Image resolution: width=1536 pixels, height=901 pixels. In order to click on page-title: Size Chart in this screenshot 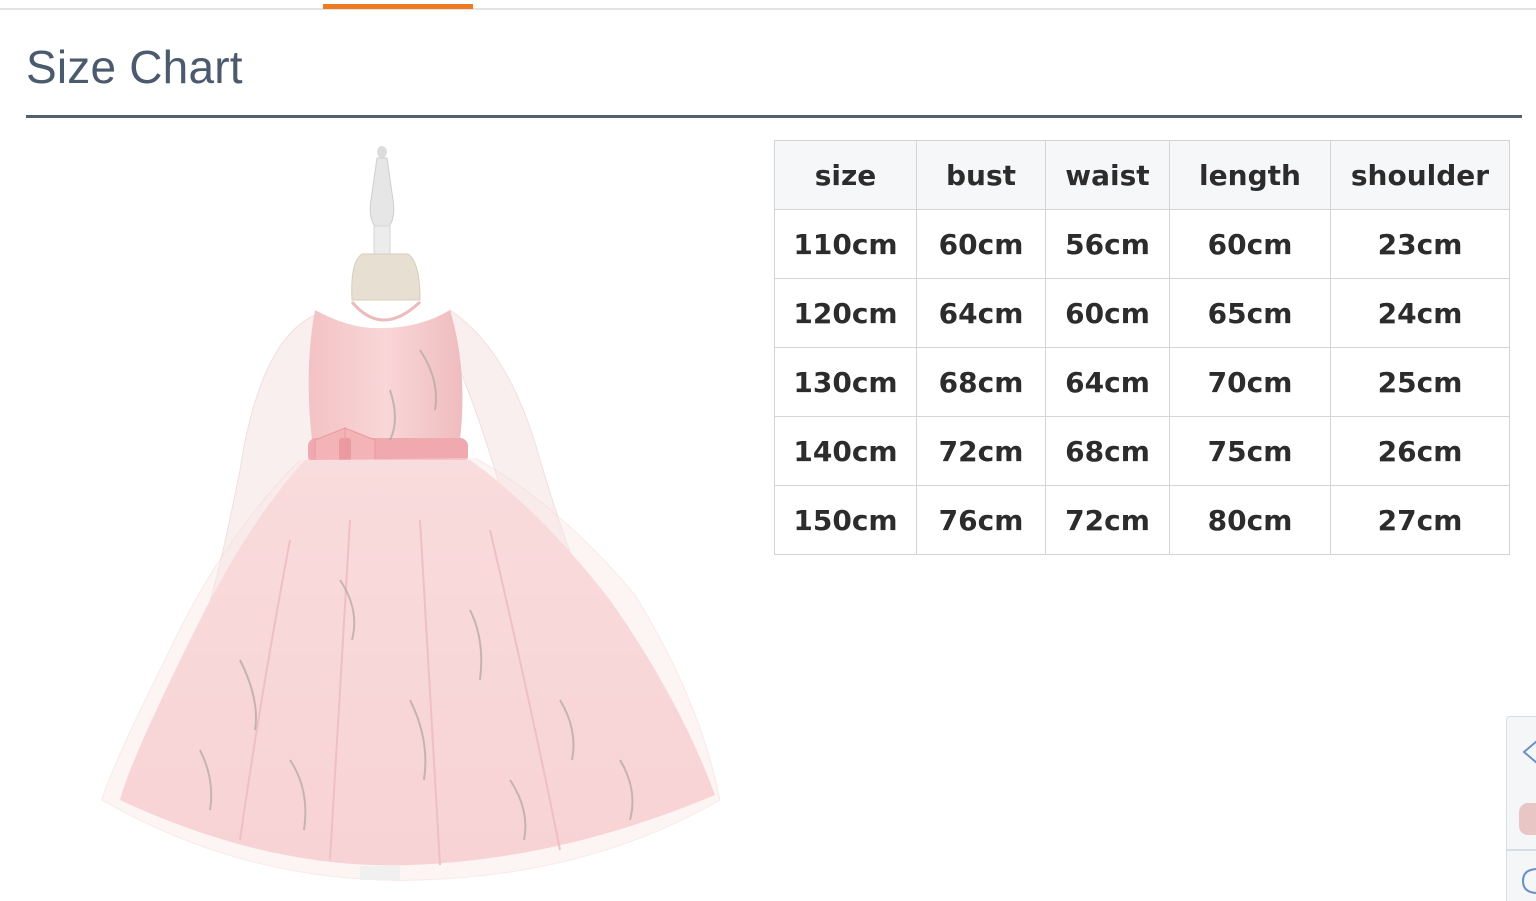, I will do `click(134, 67)`.